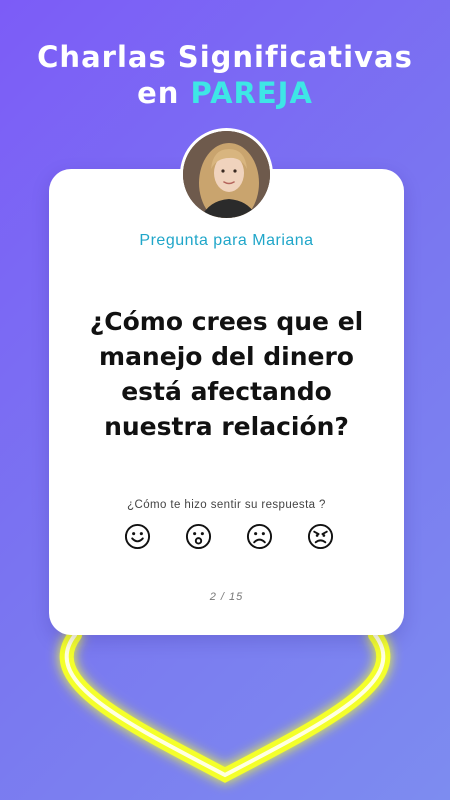 This screenshot has width=450, height=800. What do you see at coordinates (226, 240) in the screenshot?
I see `question-recipient: Pregunta para Mariana` at bounding box center [226, 240].